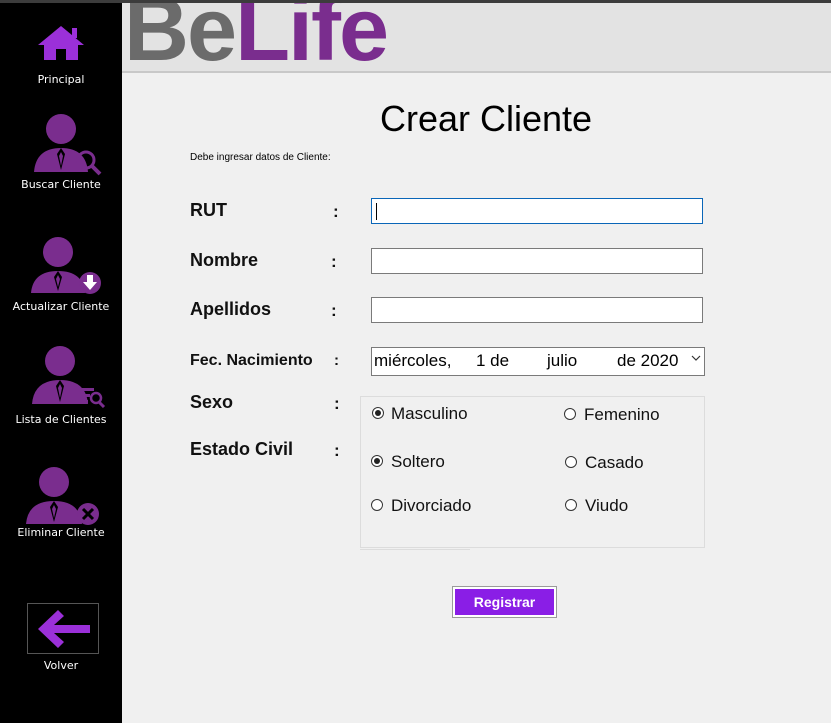 This screenshot has width=831, height=723. Describe the element at coordinates (562, 360) in the screenshot. I see `date-month: julio` at that location.